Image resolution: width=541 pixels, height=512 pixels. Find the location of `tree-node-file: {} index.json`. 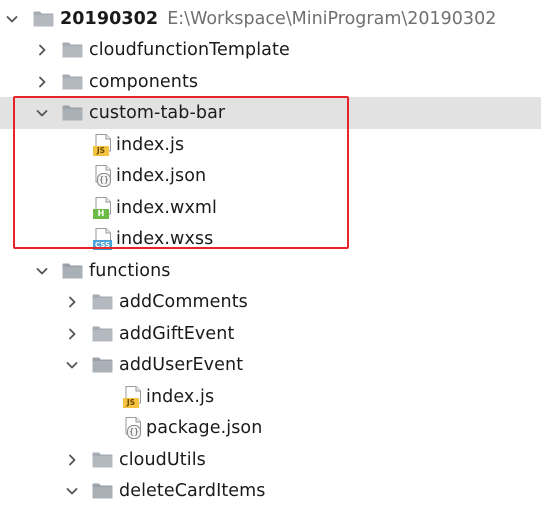

tree-node-file: {} index.json is located at coordinates (270, 176).